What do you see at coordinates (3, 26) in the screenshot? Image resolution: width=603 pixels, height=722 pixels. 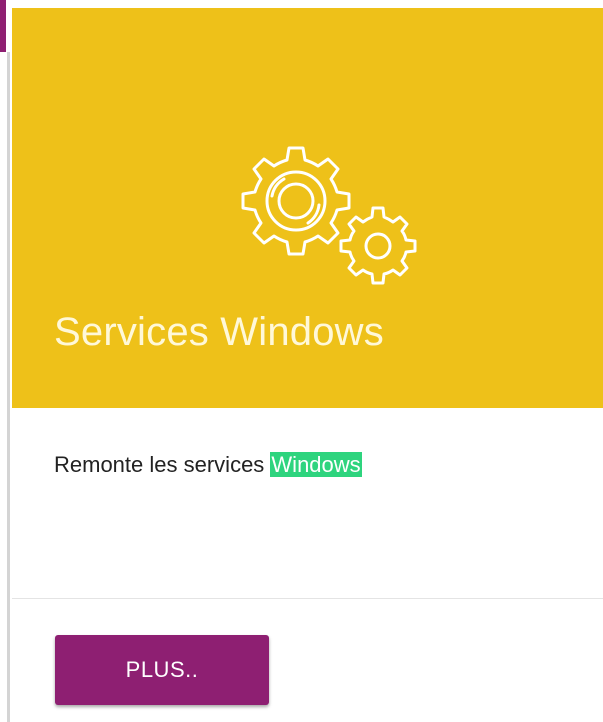 I see `accent-bar` at bounding box center [3, 26].